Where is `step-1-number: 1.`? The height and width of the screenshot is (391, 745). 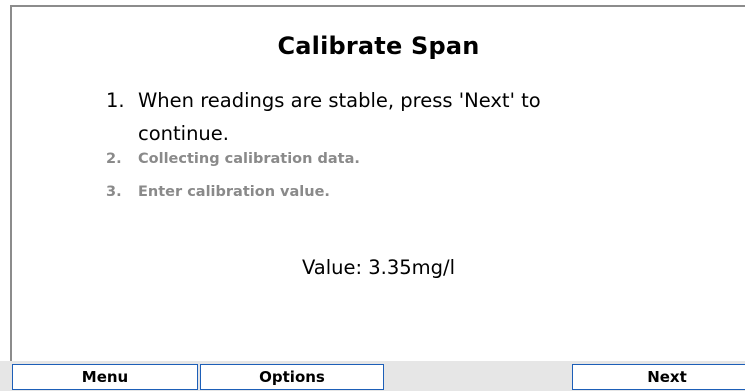 step-1-number: 1. is located at coordinates (115, 100).